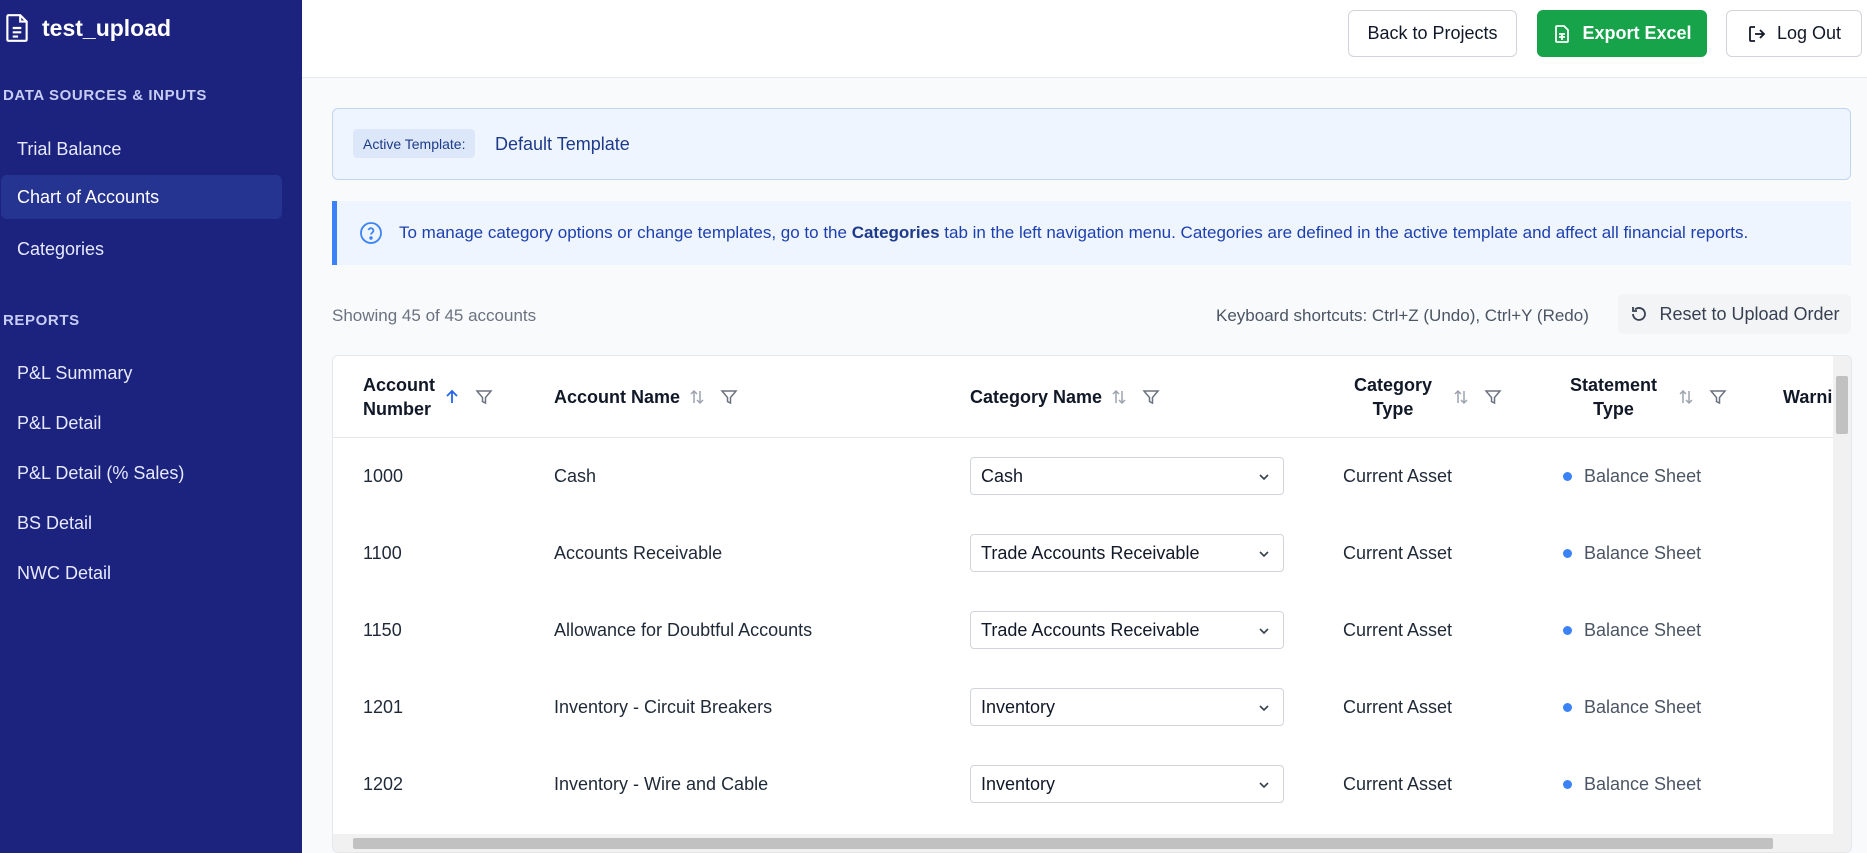 The width and height of the screenshot is (1867, 853). What do you see at coordinates (661, 784) in the screenshot?
I see `account-name-cell: Inventory - Wire and Cable` at bounding box center [661, 784].